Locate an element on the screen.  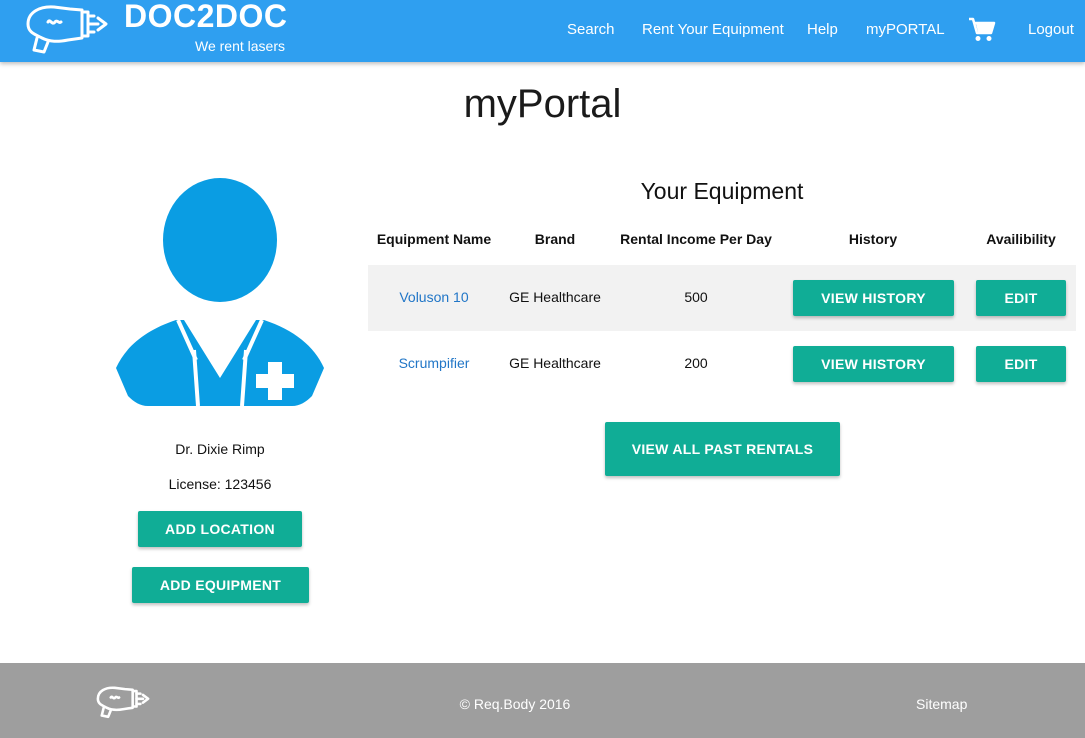
page-title: myPortal is located at coordinates (542, 104).